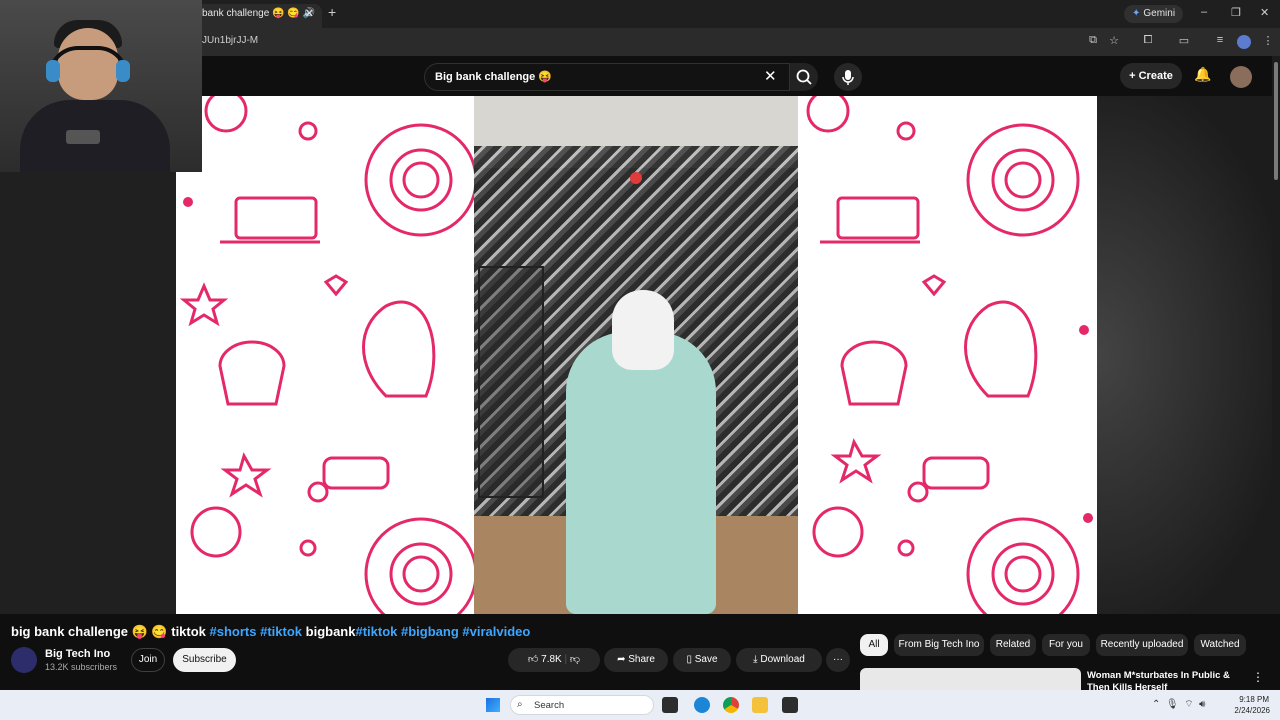 This screenshot has height=720, width=1280. Describe the element at coordinates (582, 705) in the screenshot. I see `taskbar-search-input` at that location.